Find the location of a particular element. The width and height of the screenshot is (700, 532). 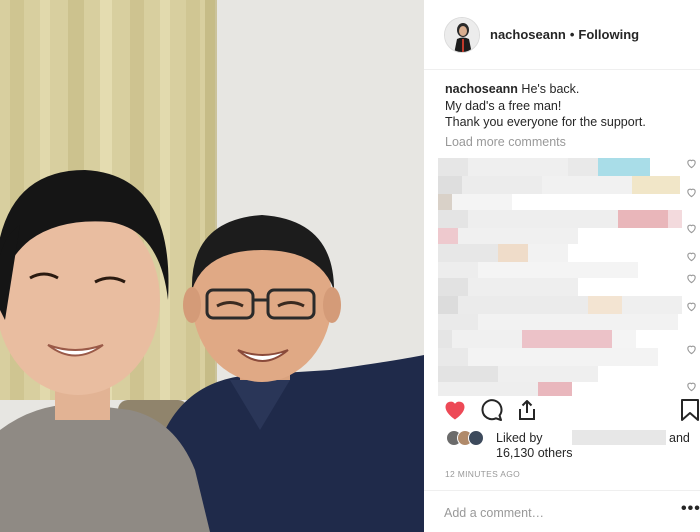

add-comment-section: ••• is located at coordinates (562, 511).